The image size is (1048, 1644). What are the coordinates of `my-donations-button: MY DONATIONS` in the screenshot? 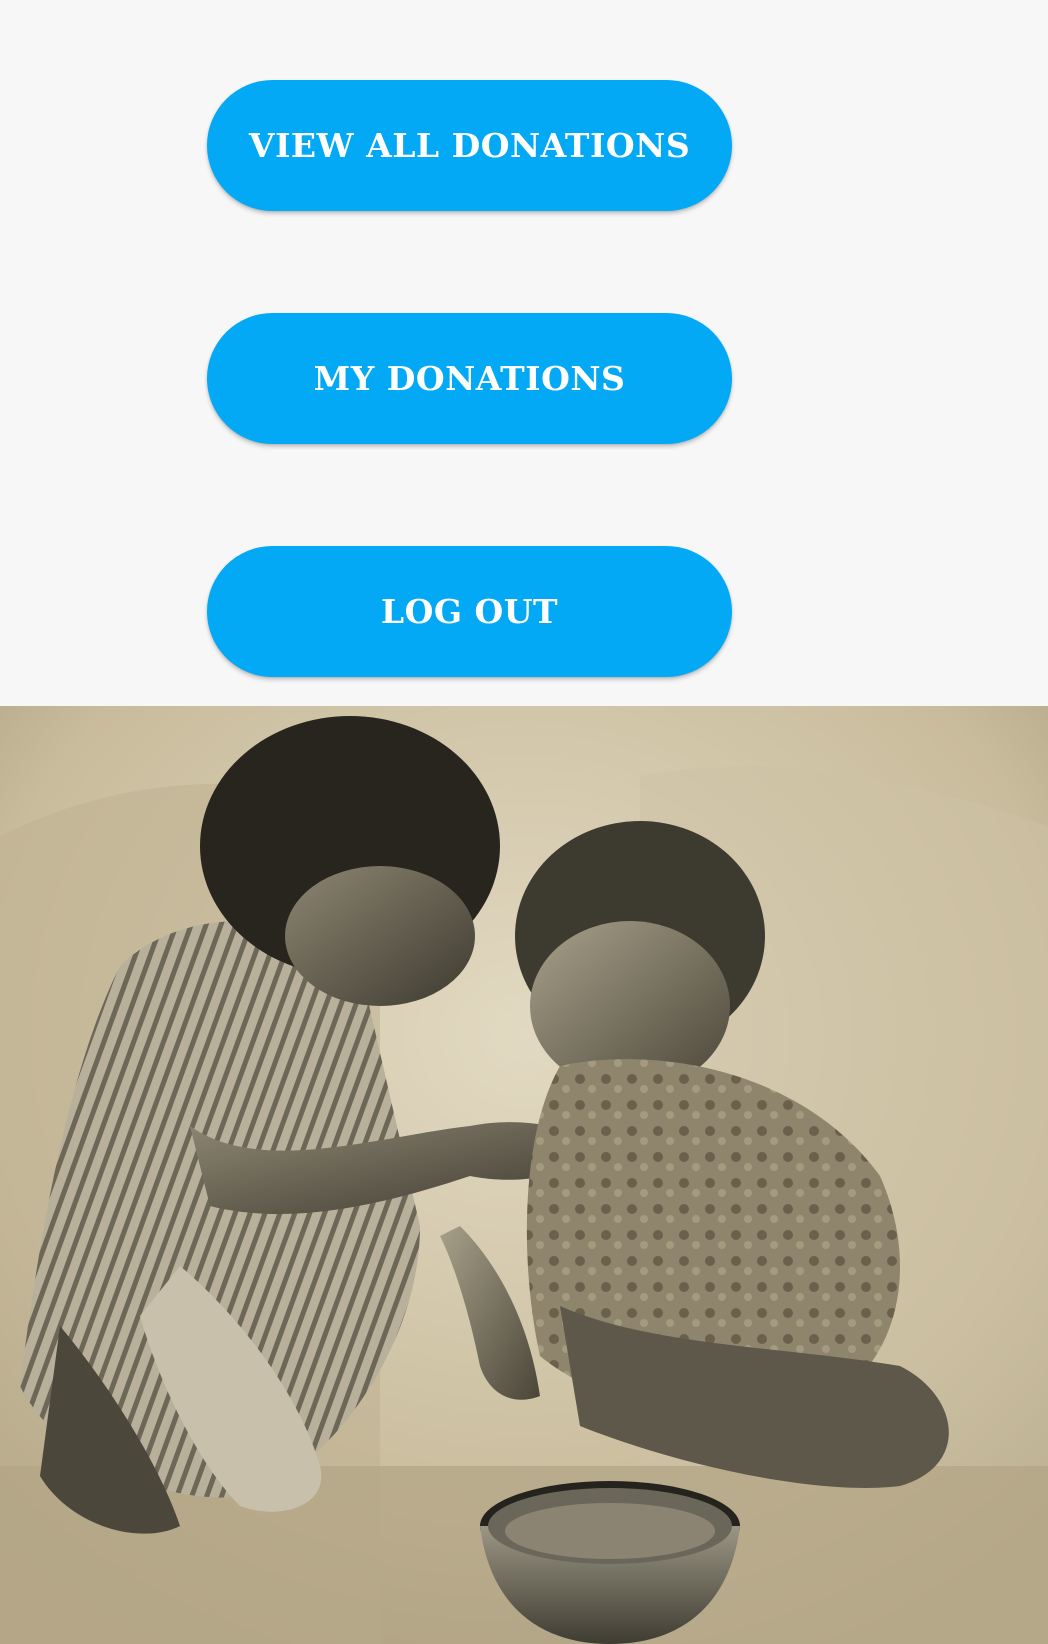 It's located at (469, 378).